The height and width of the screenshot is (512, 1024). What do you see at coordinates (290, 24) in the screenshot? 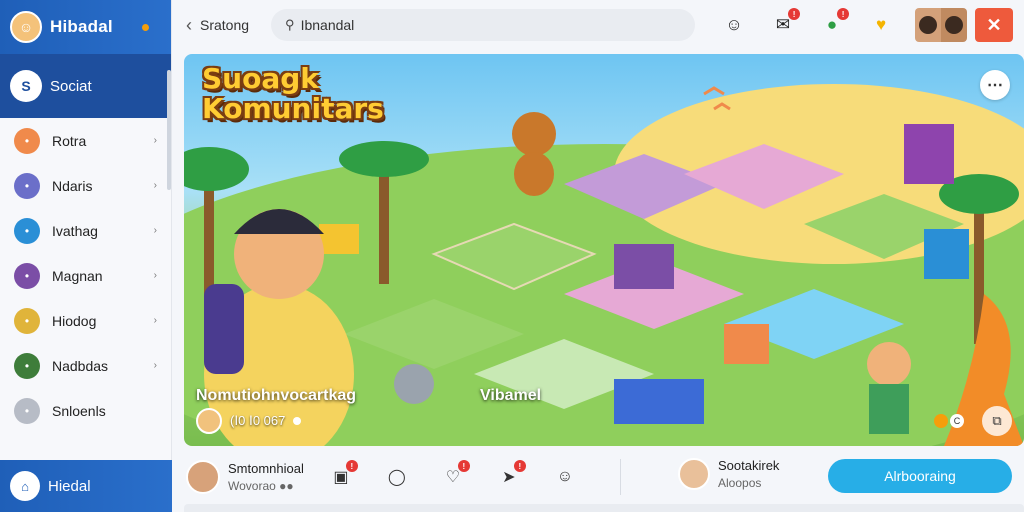
I see `search-icon: ⚲` at bounding box center [290, 24].